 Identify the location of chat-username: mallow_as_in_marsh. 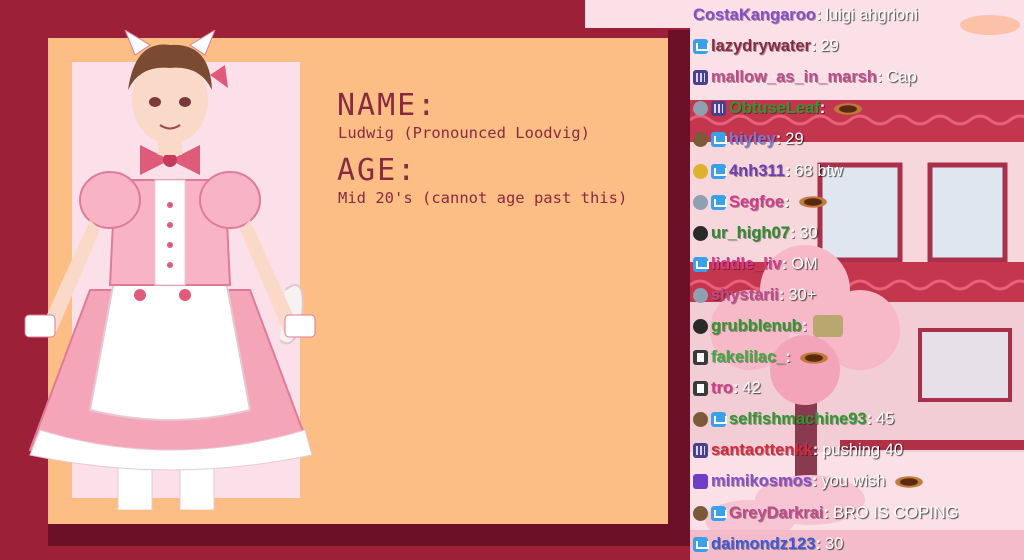
(794, 77).